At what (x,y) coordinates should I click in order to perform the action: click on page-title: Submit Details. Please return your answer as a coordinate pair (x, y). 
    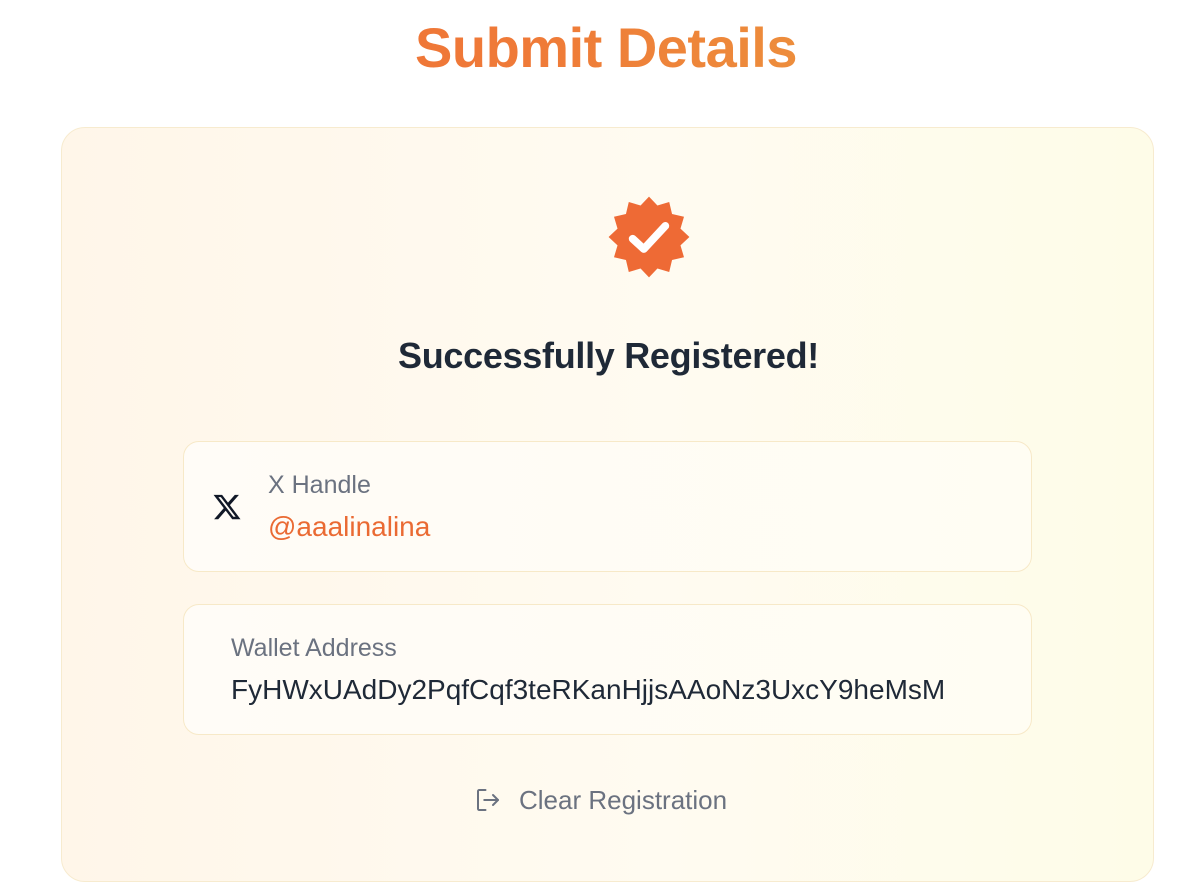
    Looking at the image, I should click on (600, 48).